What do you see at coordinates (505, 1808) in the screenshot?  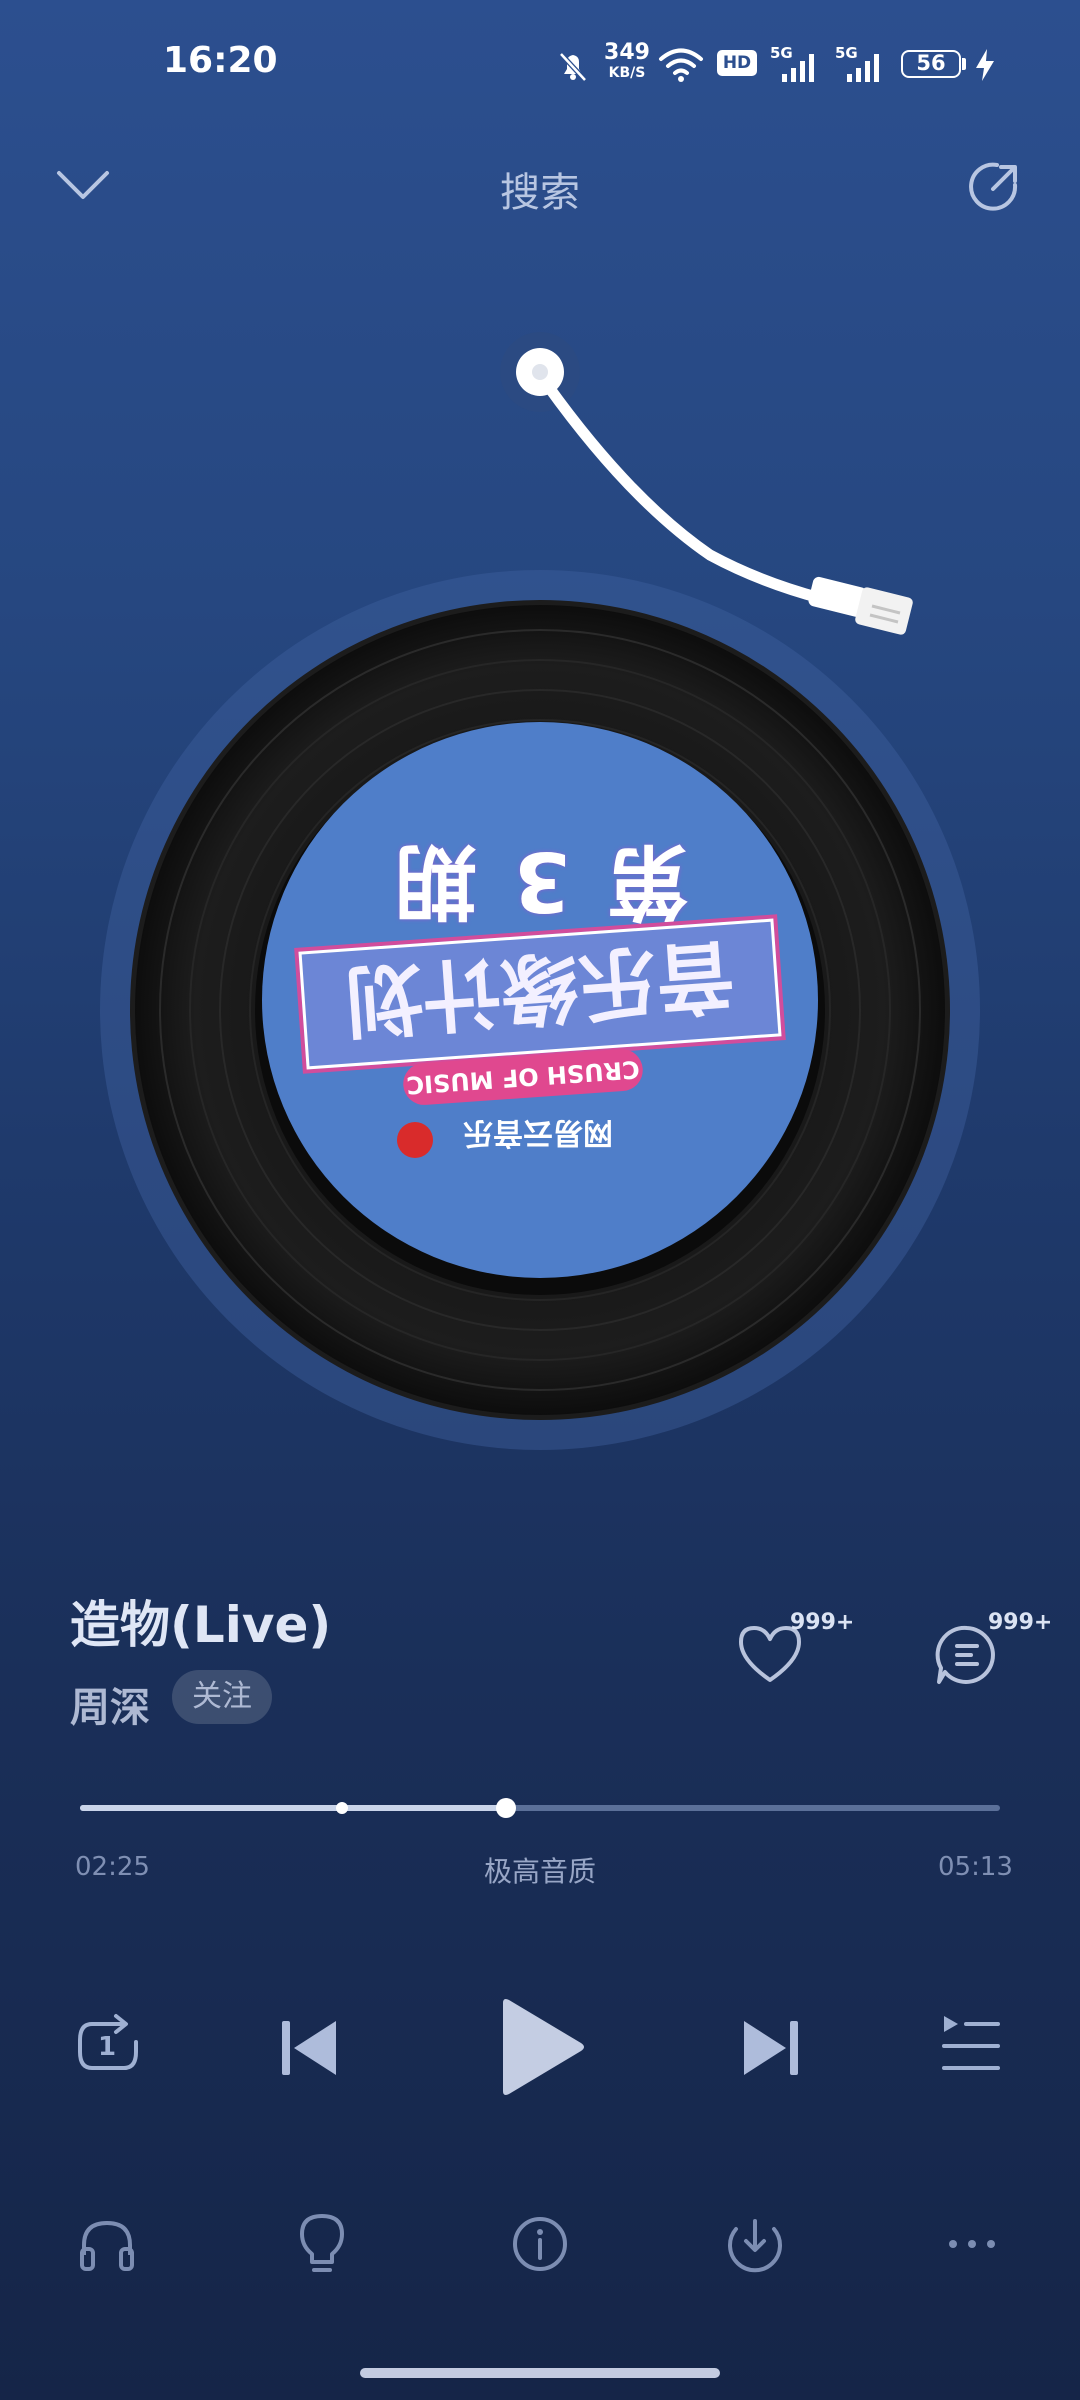 I see `progress-knob` at bounding box center [505, 1808].